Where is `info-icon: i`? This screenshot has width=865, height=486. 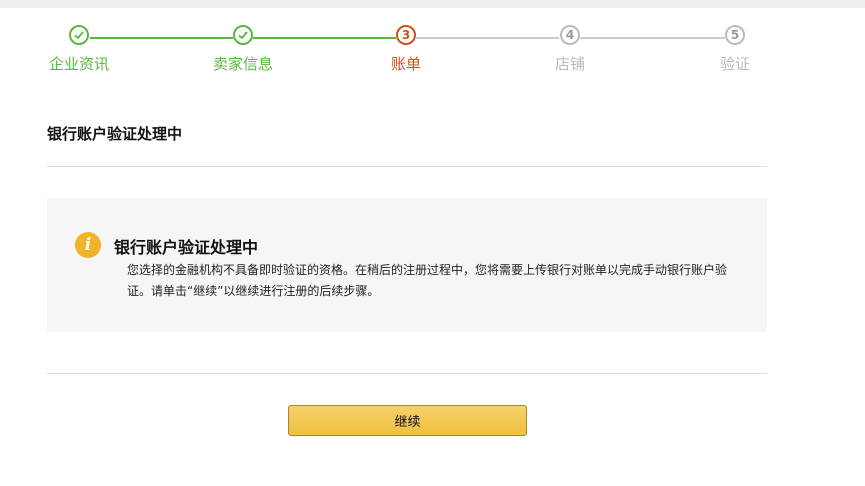
info-icon: i is located at coordinates (88, 245).